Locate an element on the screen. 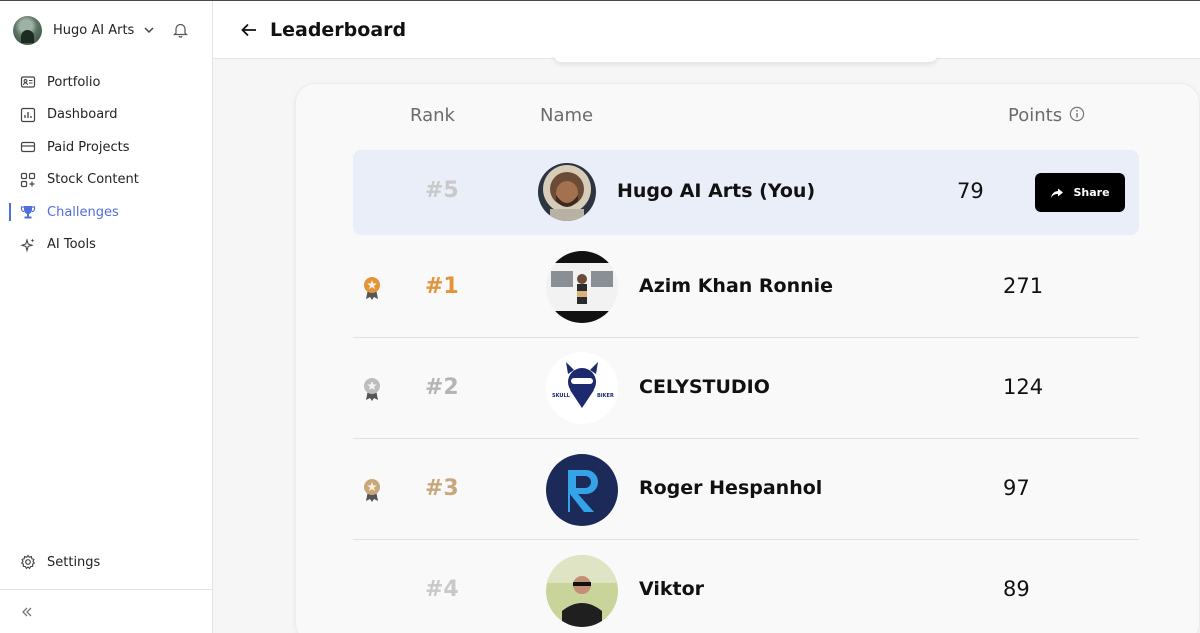 This screenshot has height=633, width=1200. rank-value: #2 is located at coordinates (442, 387).